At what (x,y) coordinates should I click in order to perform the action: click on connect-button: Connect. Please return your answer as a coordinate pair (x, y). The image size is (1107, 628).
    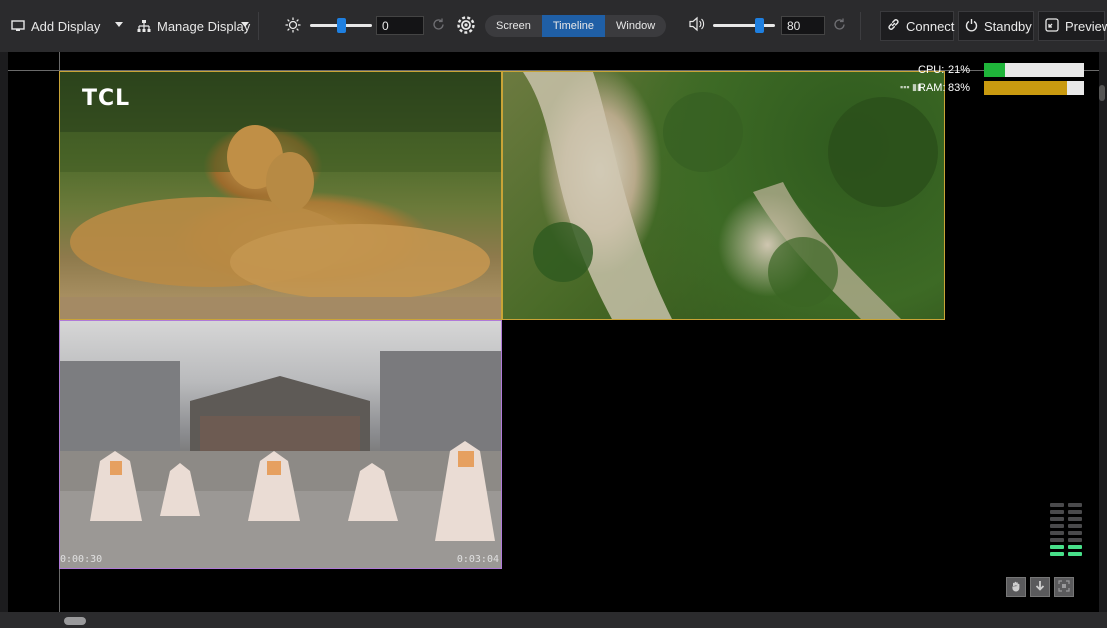
    Looking at the image, I should click on (917, 26).